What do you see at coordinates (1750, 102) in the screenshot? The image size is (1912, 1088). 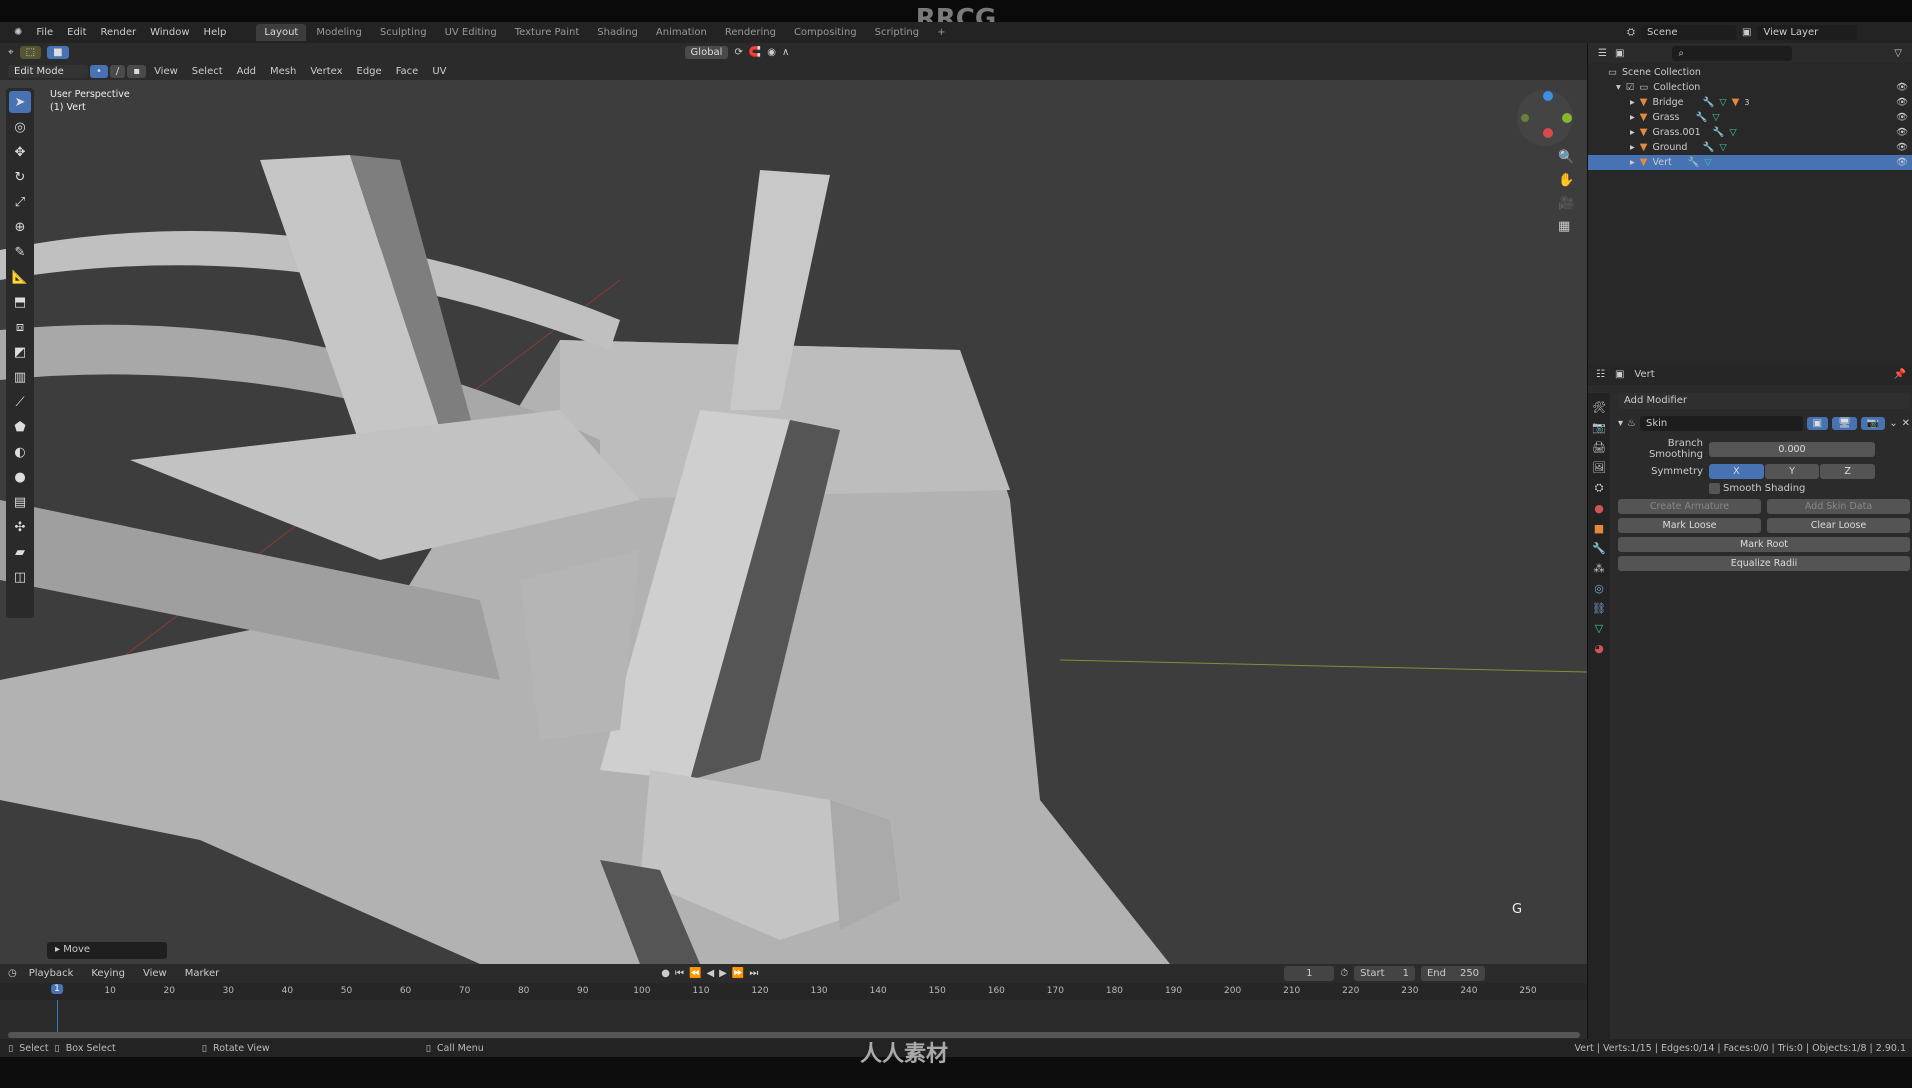 I see `outliner-item-bridge: ▸ ▼ Bridge 🔧 ▽ ▼ 3 👁` at bounding box center [1750, 102].